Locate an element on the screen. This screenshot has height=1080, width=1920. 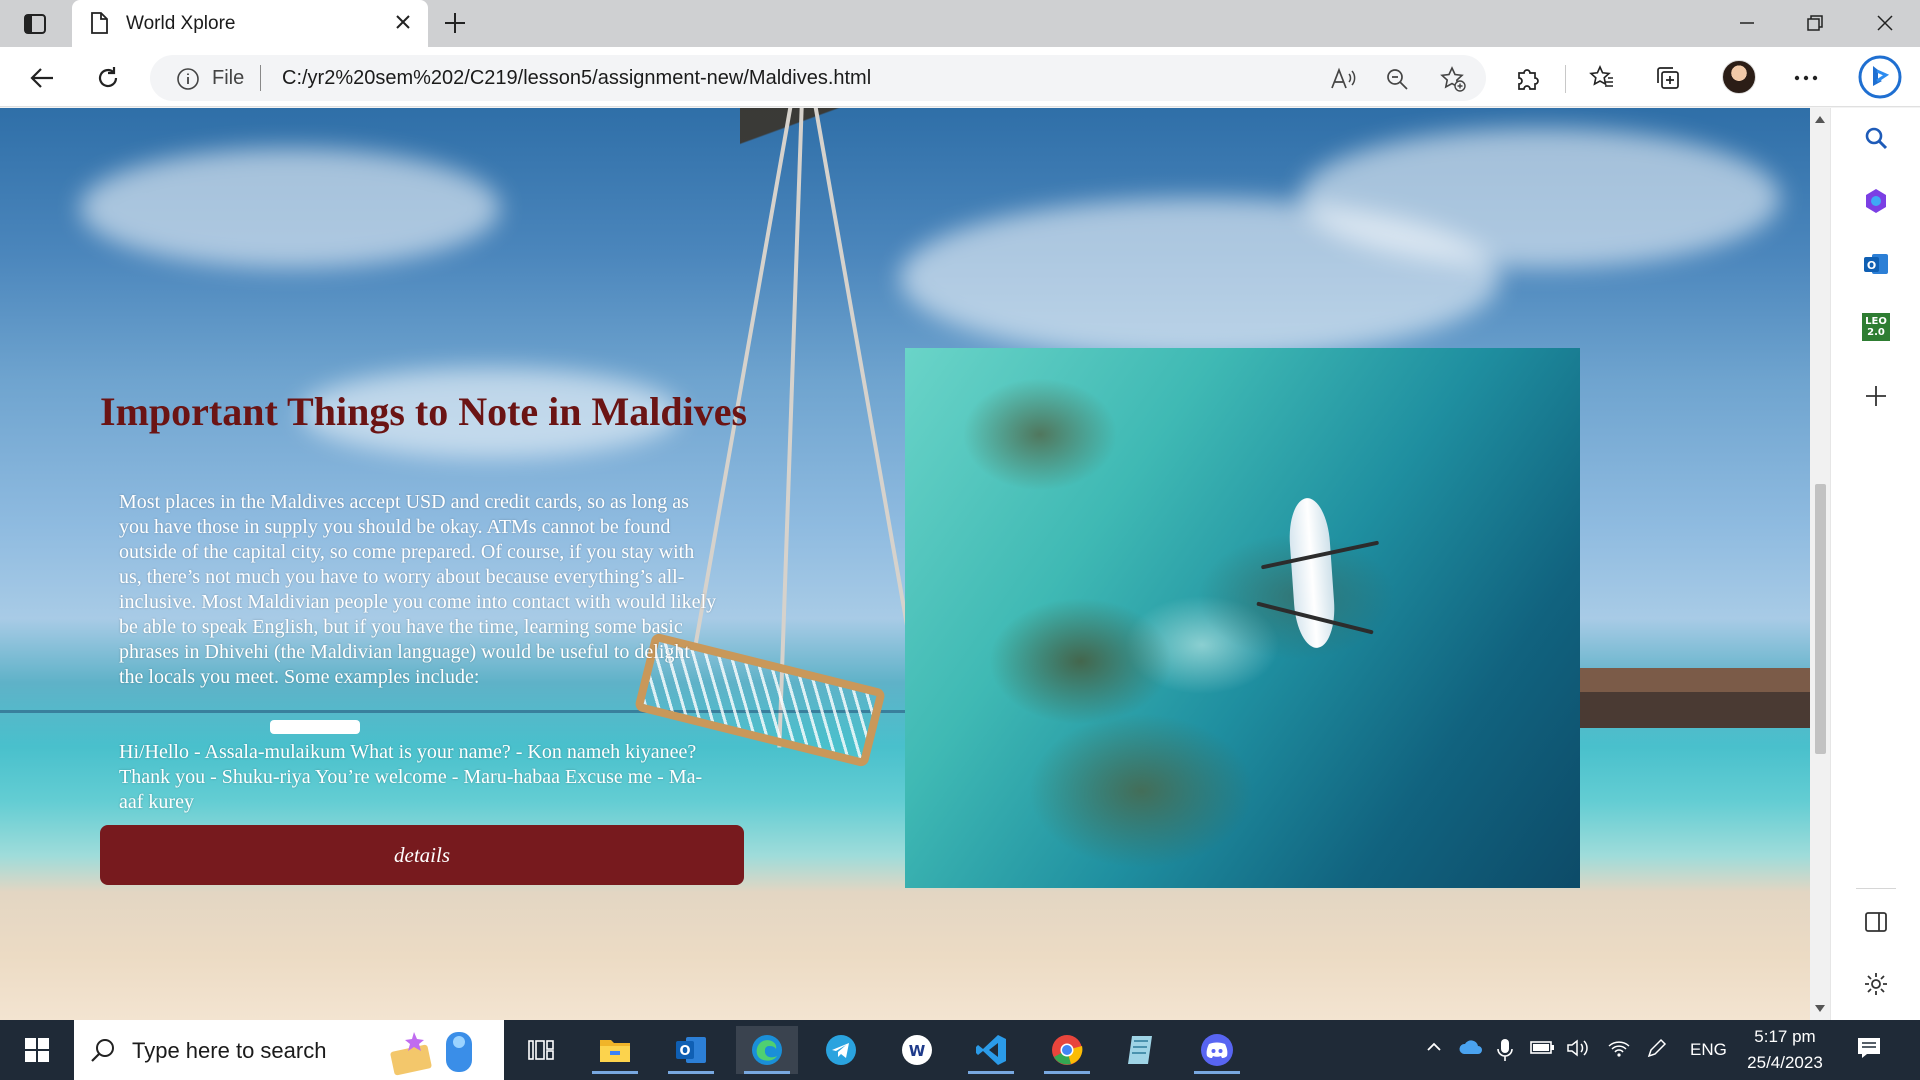
close-window-button is located at coordinates (1885, 23).